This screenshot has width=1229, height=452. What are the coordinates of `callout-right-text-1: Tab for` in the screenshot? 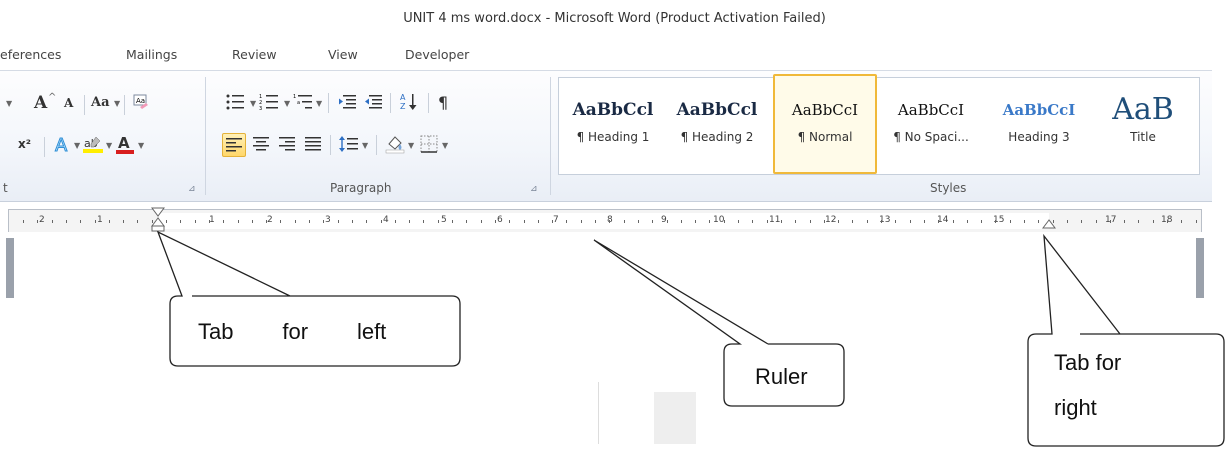 It's located at (1088, 362).